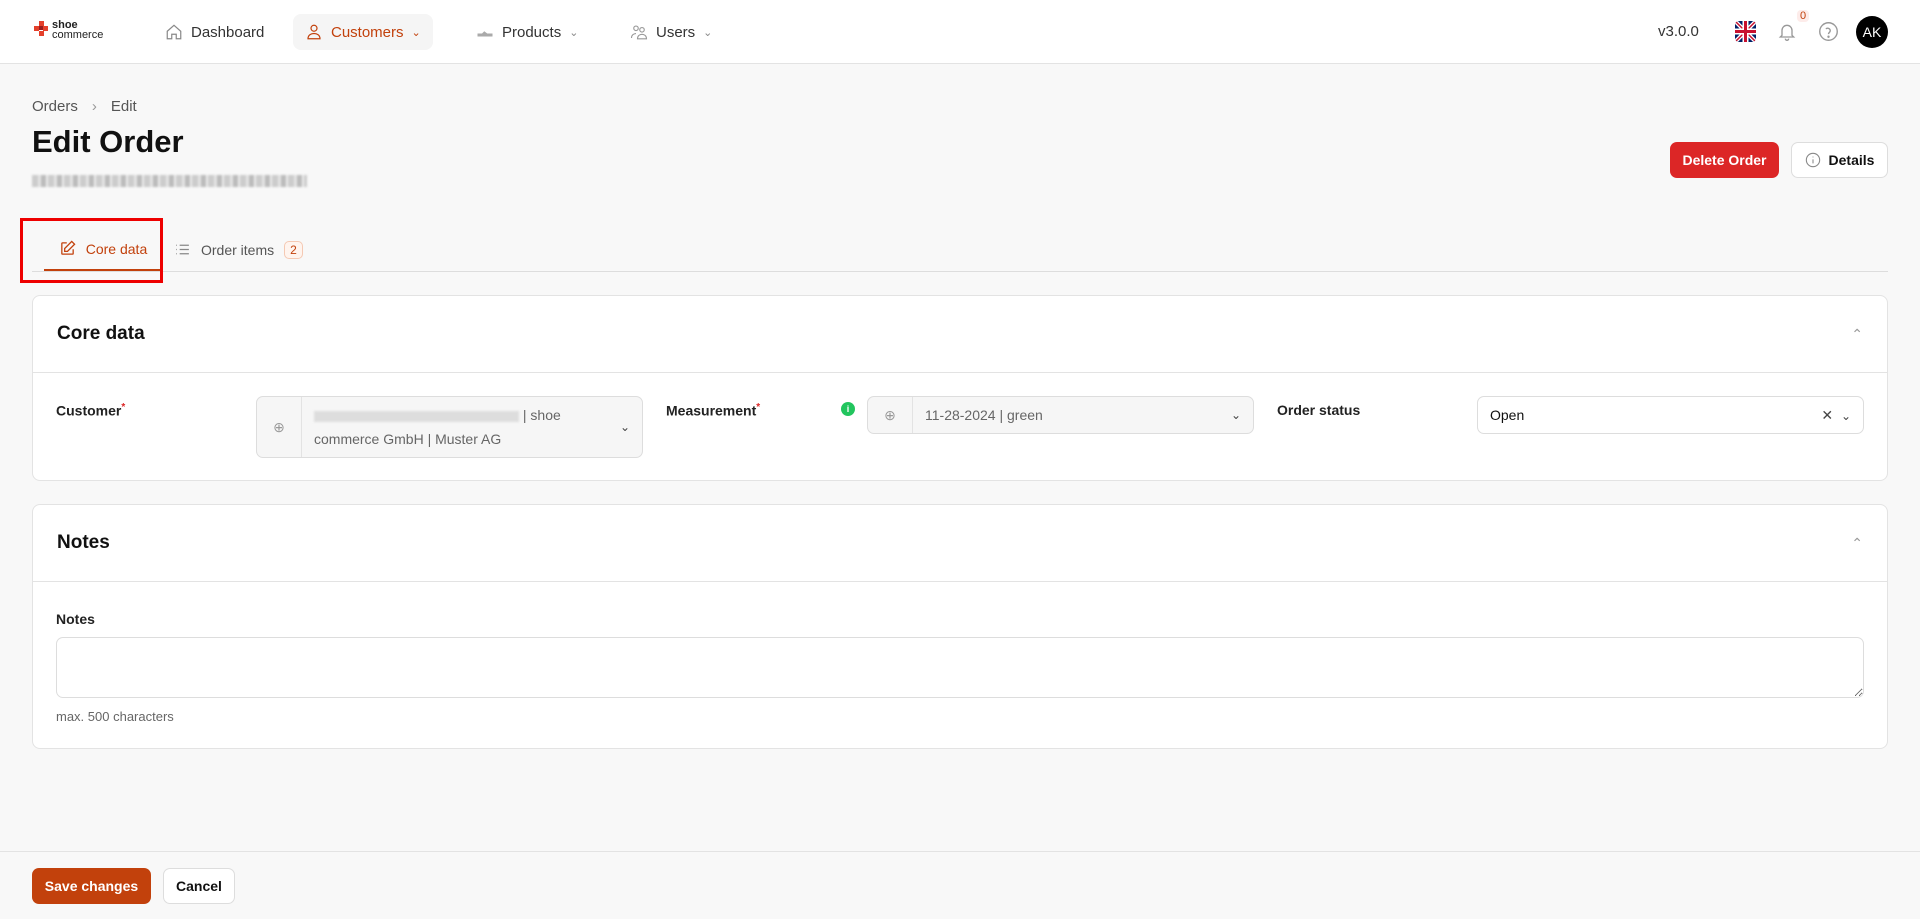 The width and height of the screenshot is (1920, 919). I want to click on cancel-button: Cancel, so click(199, 886).